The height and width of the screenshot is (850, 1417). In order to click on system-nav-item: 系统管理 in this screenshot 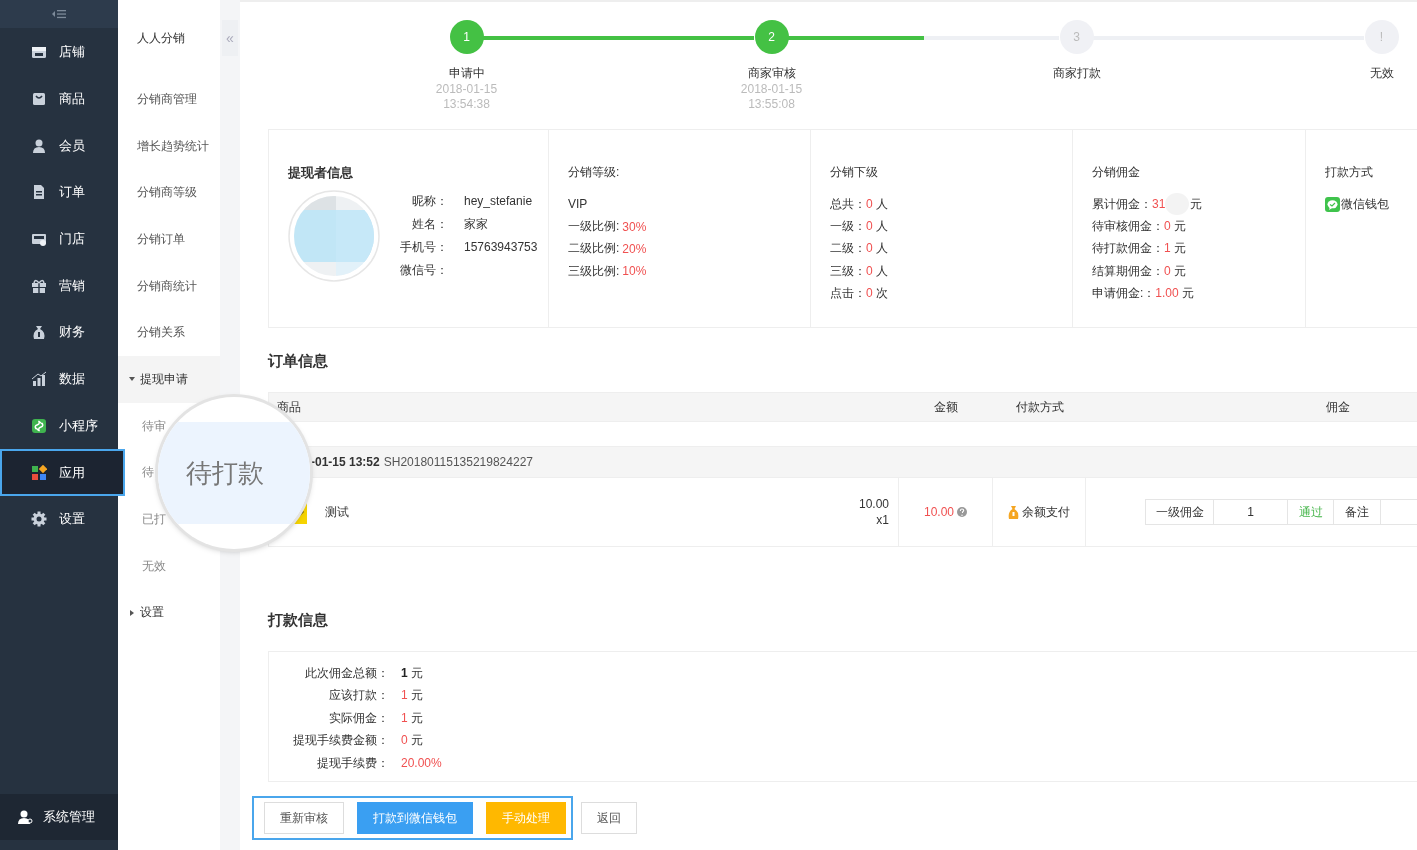, I will do `click(59, 817)`.